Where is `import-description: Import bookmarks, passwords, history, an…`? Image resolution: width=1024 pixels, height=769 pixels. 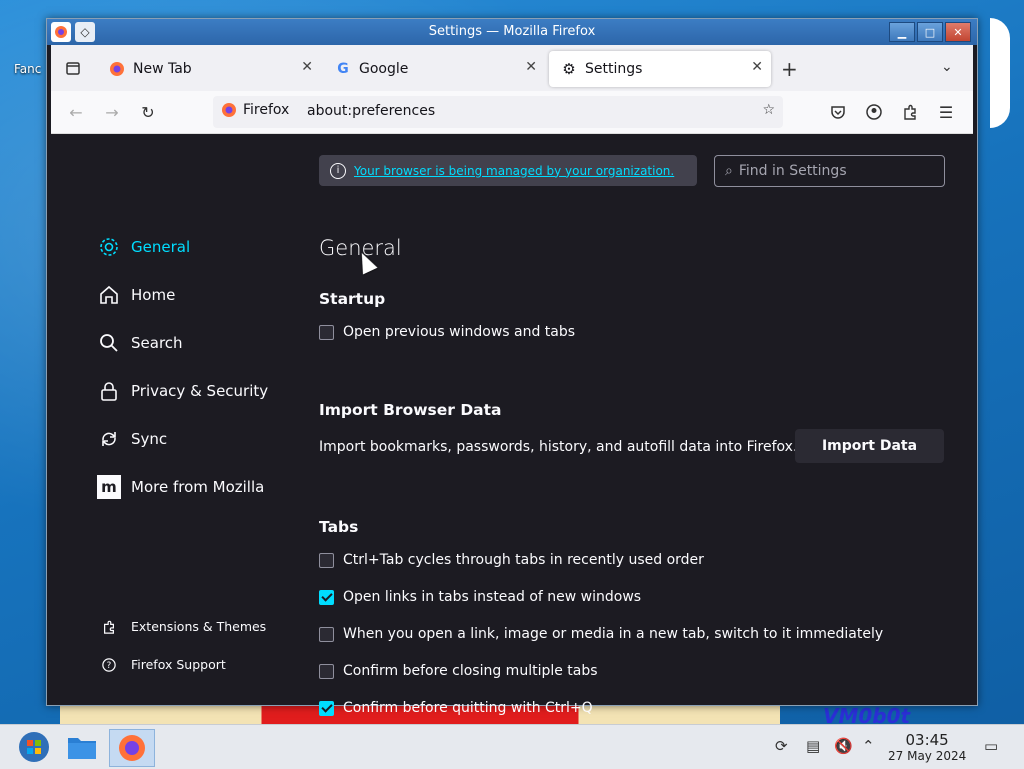 import-description: Import bookmarks, passwords, history, an… is located at coordinates (558, 447).